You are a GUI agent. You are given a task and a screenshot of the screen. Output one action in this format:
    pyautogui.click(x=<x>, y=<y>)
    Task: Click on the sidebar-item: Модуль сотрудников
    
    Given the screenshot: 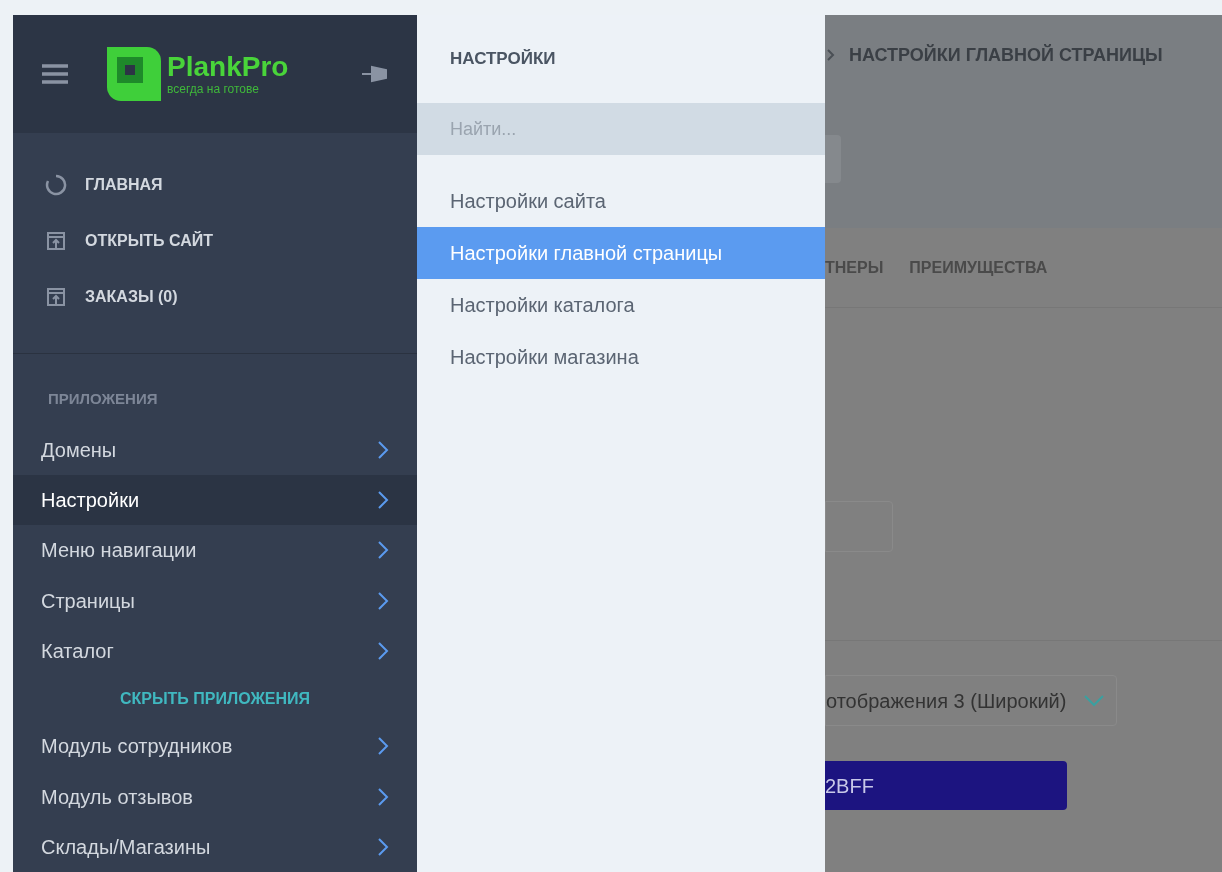 What is the action you would take?
    pyautogui.click(x=215, y=746)
    